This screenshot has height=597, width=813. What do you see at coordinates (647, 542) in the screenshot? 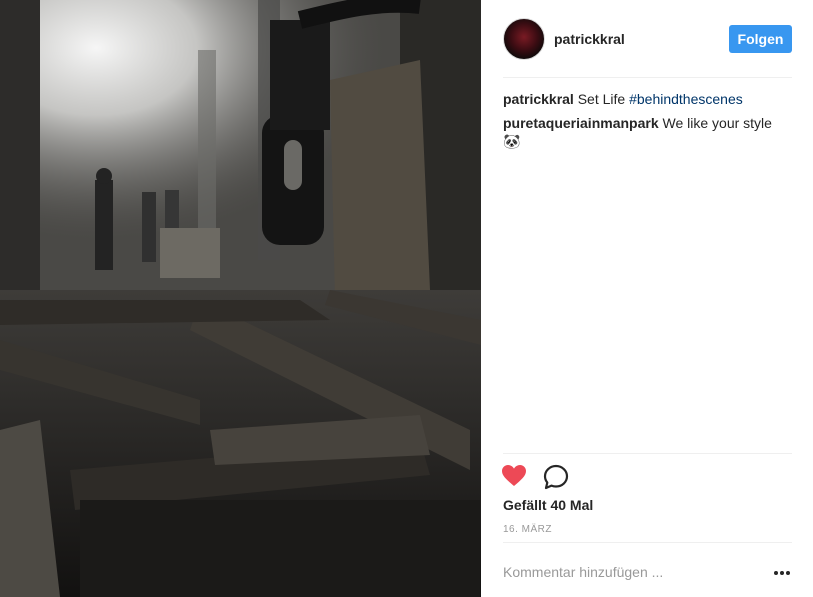
I see `comment-divider` at bounding box center [647, 542].